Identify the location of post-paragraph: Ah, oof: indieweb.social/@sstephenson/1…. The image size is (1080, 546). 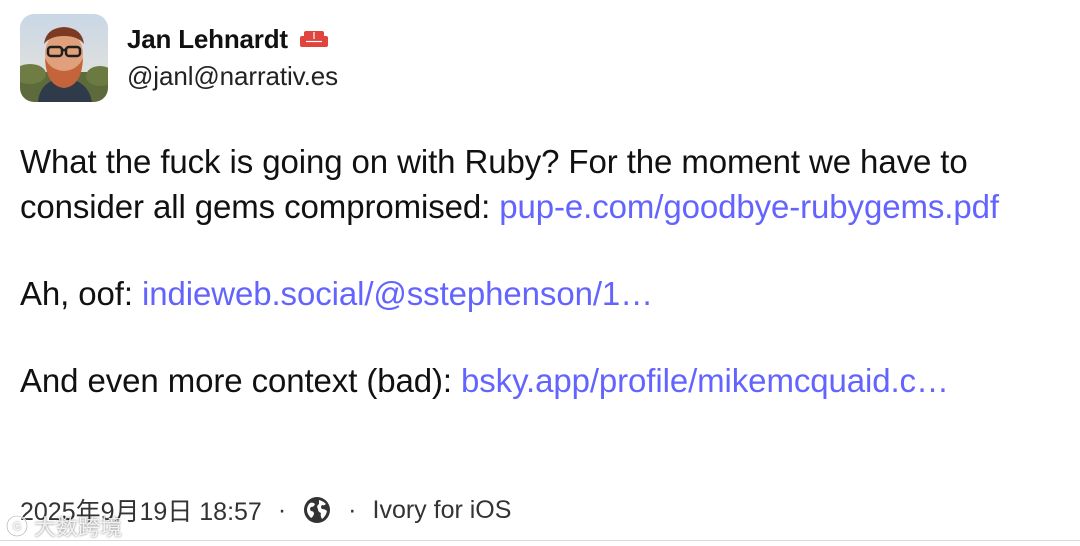
(542, 293).